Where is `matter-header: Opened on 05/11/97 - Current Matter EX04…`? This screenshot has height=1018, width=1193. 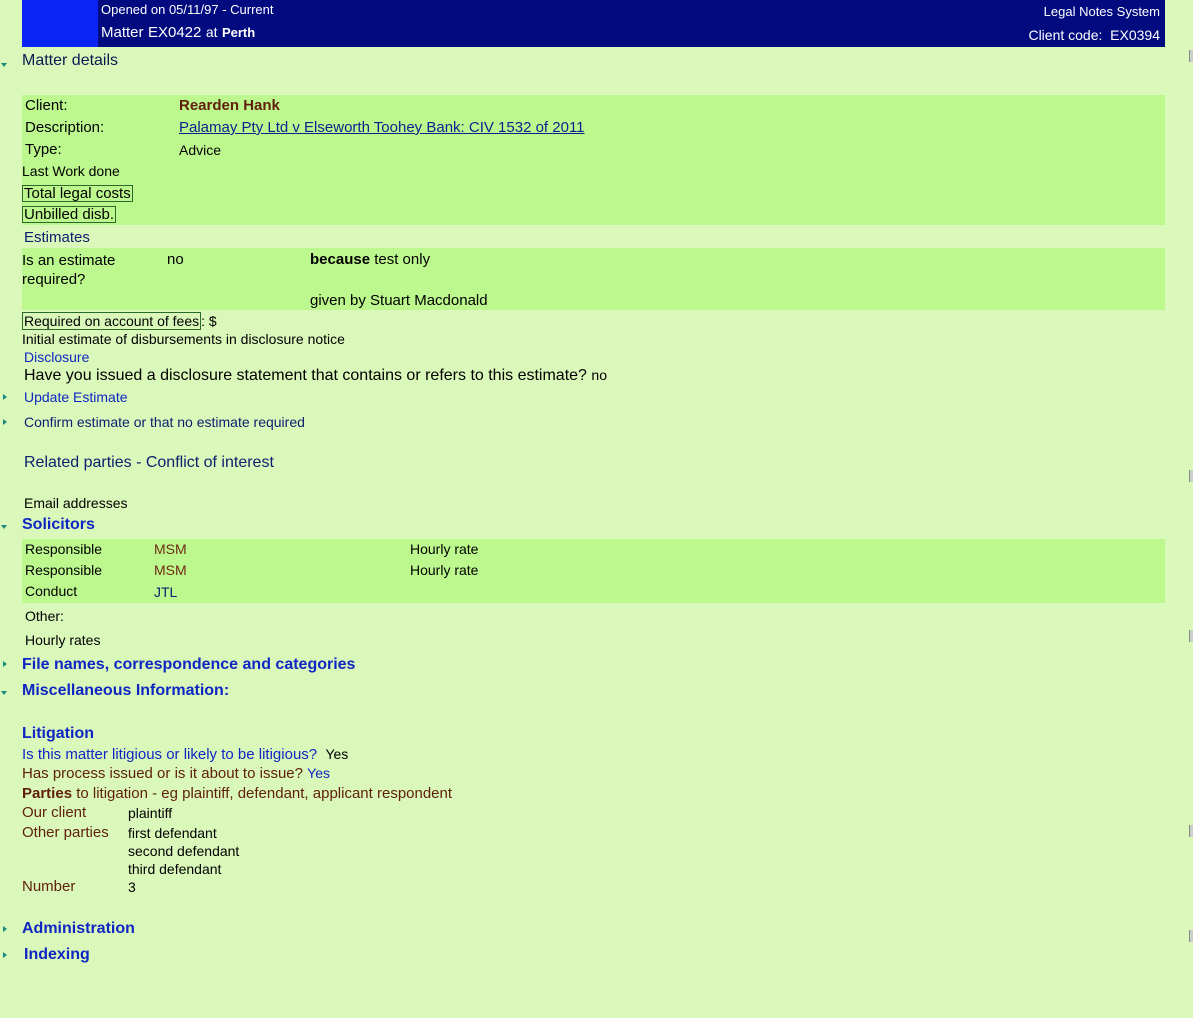
matter-header: Opened on 05/11/97 - Current Matter EX04… is located at coordinates (593, 23).